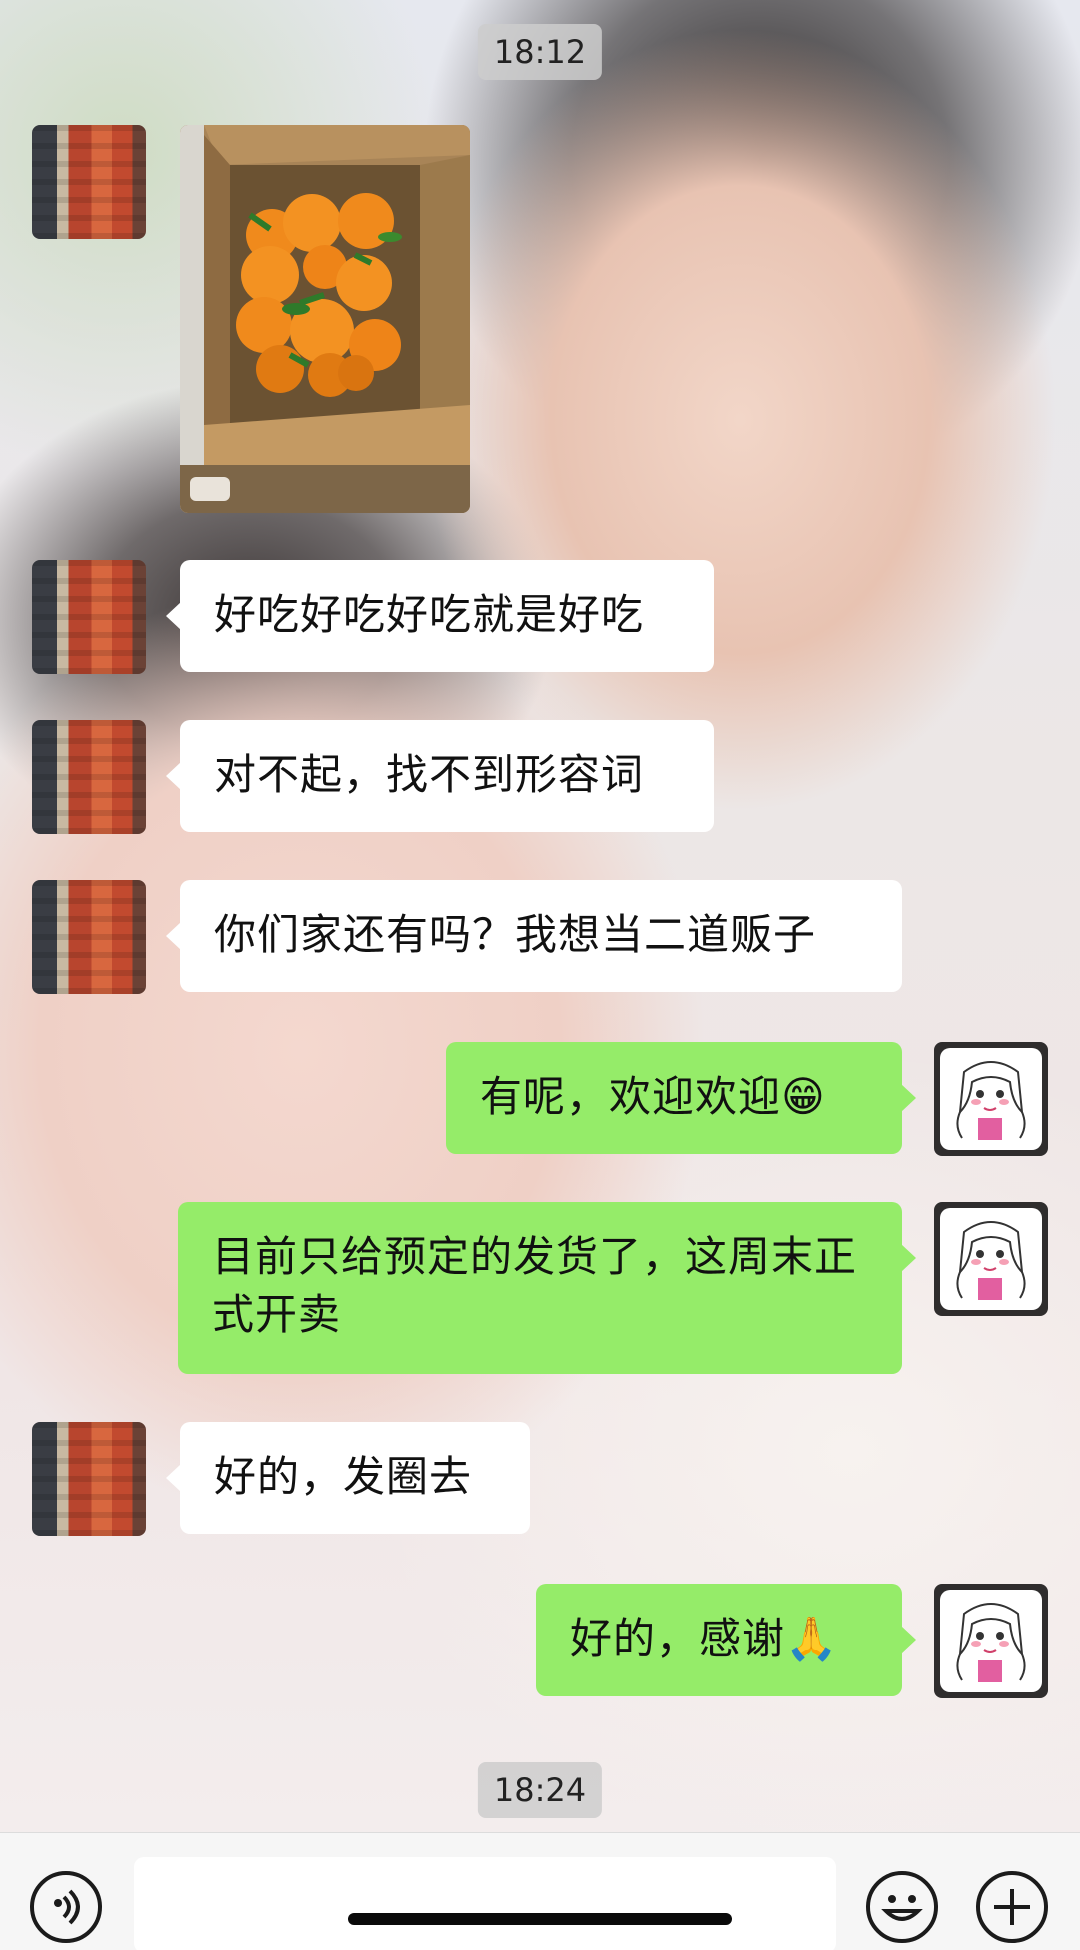 The height and width of the screenshot is (1950, 1080). I want to click on message-bubble-incoming: 好的，发圈去, so click(348, 1478).